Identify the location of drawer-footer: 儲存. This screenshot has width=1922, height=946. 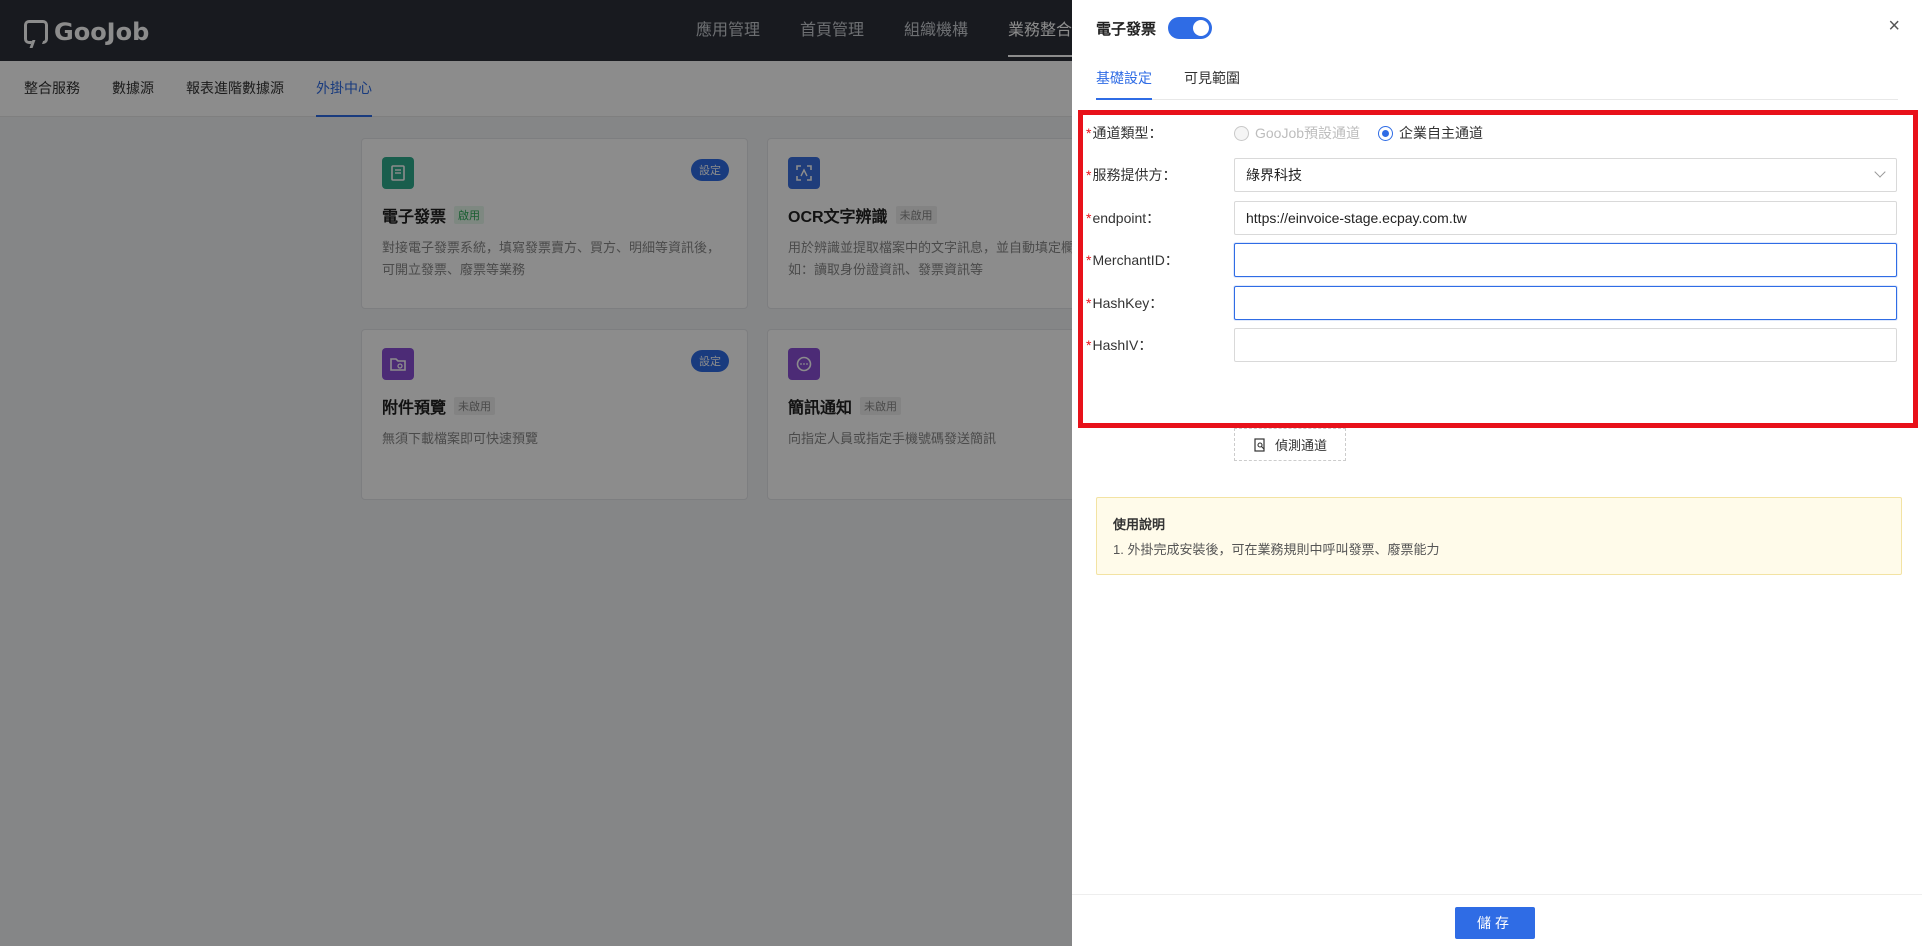
(1497, 920).